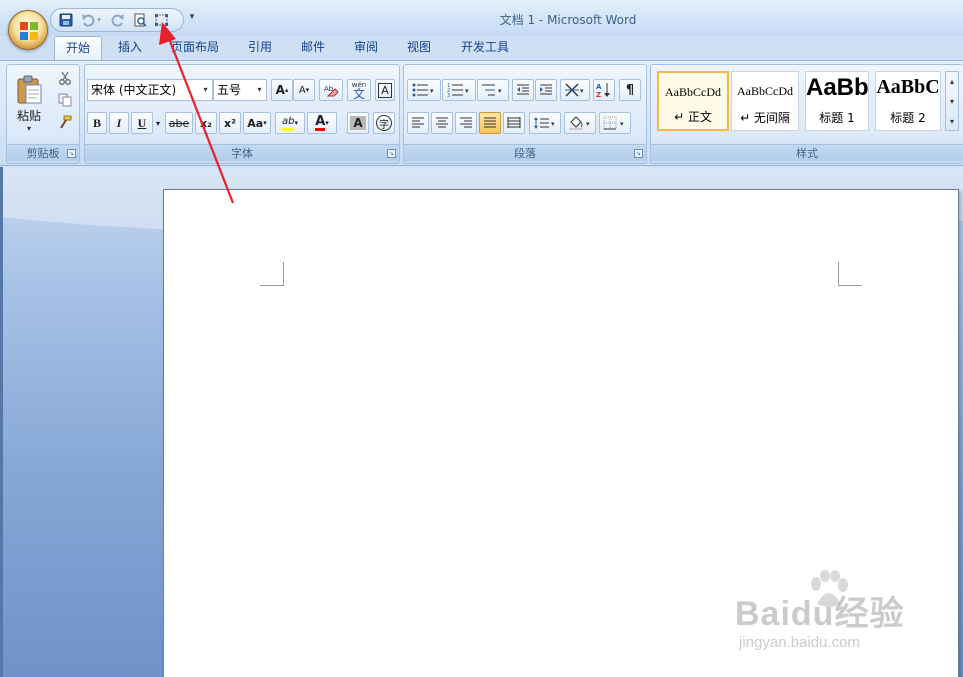 The height and width of the screenshot is (677, 963). Describe the element at coordinates (481, 18) in the screenshot. I see `title-bar: ▾ ▾ 文档 1 - Microsoft Word` at that location.